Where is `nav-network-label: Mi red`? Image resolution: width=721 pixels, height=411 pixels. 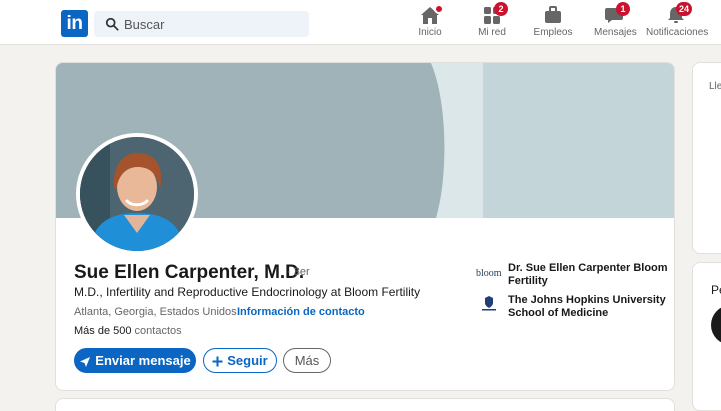 nav-network-label: Mi red is located at coordinates (492, 32).